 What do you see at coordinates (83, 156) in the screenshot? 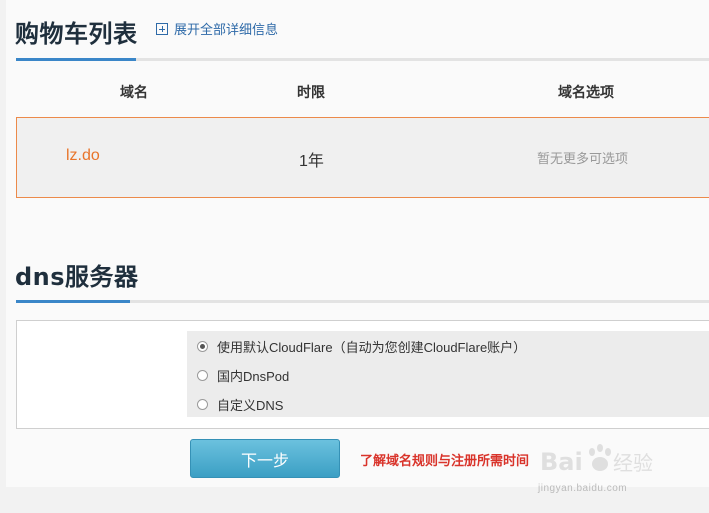
I see `cart-row-domain: lz.do` at bounding box center [83, 156].